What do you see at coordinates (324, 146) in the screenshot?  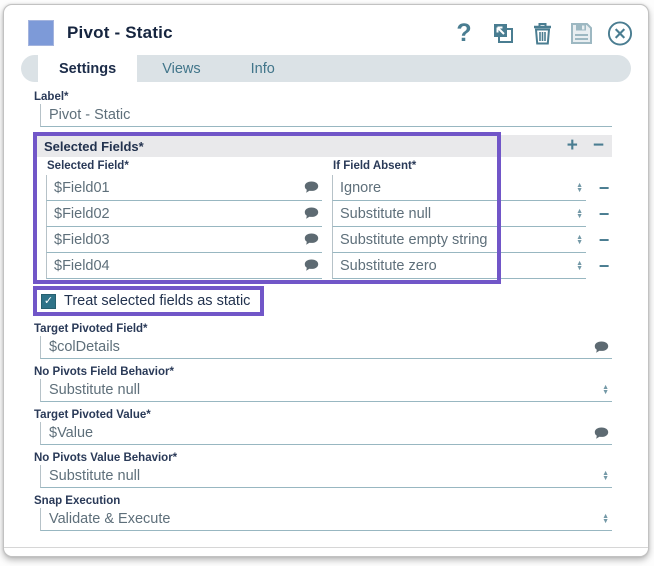 I see `selected-fields-header: Selected Fields* + −` at bounding box center [324, 146].